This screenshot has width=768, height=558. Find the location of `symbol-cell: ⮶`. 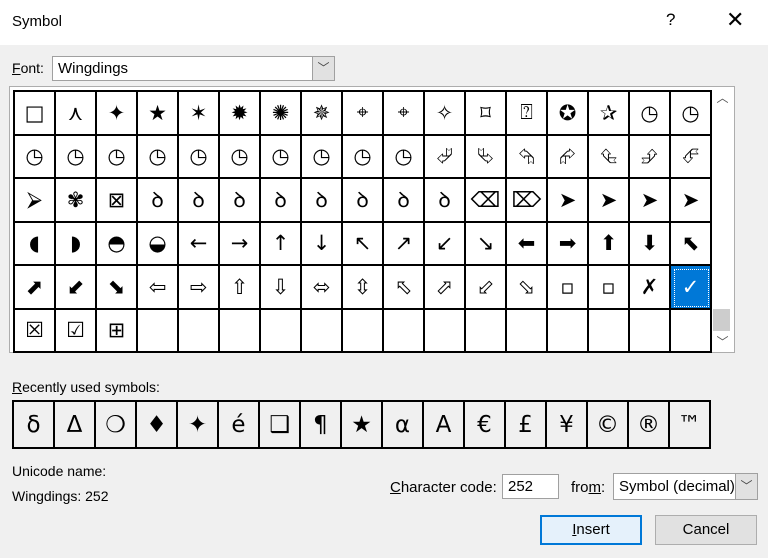

symbol-cell: ⮶ is located at coordinates (691, 157).